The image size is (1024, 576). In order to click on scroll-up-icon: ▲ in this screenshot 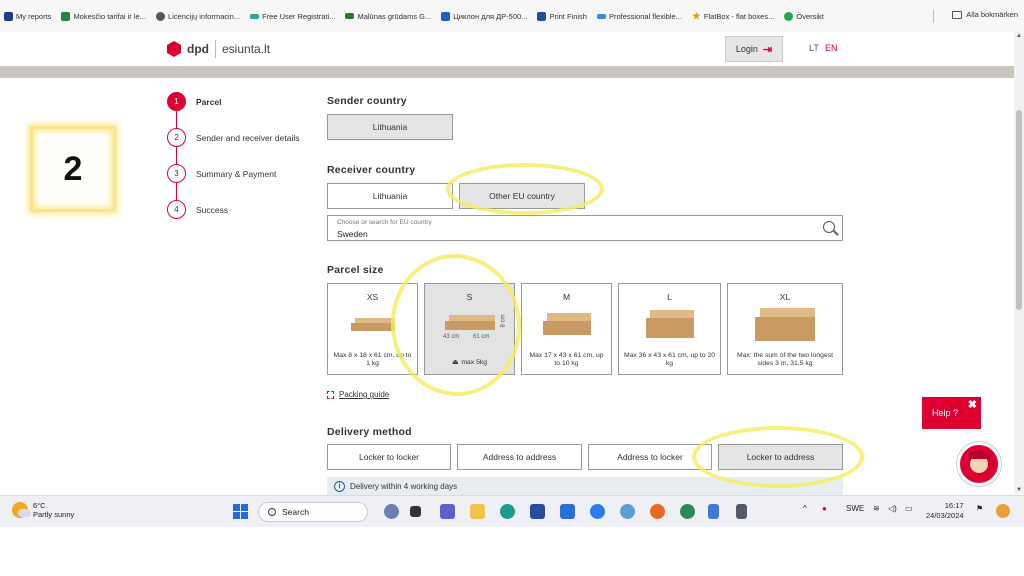, I will do `click(1019, 36)`.